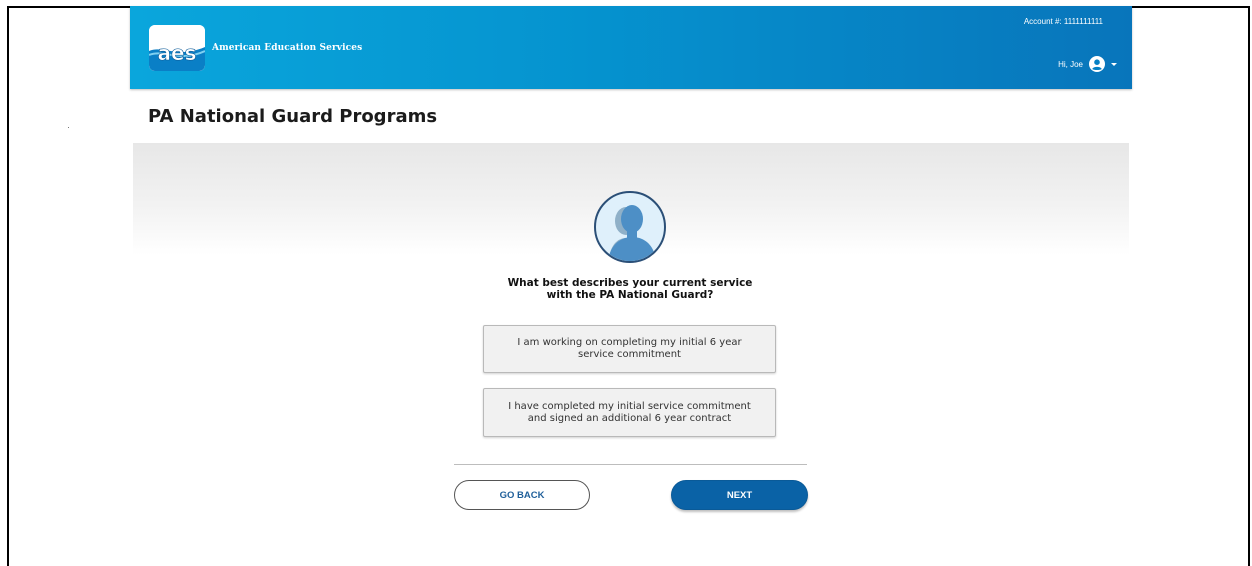 The width and height of the screenshot is (1252, 566). I want to click on option-line-2: service commitment, so click(629, 354).